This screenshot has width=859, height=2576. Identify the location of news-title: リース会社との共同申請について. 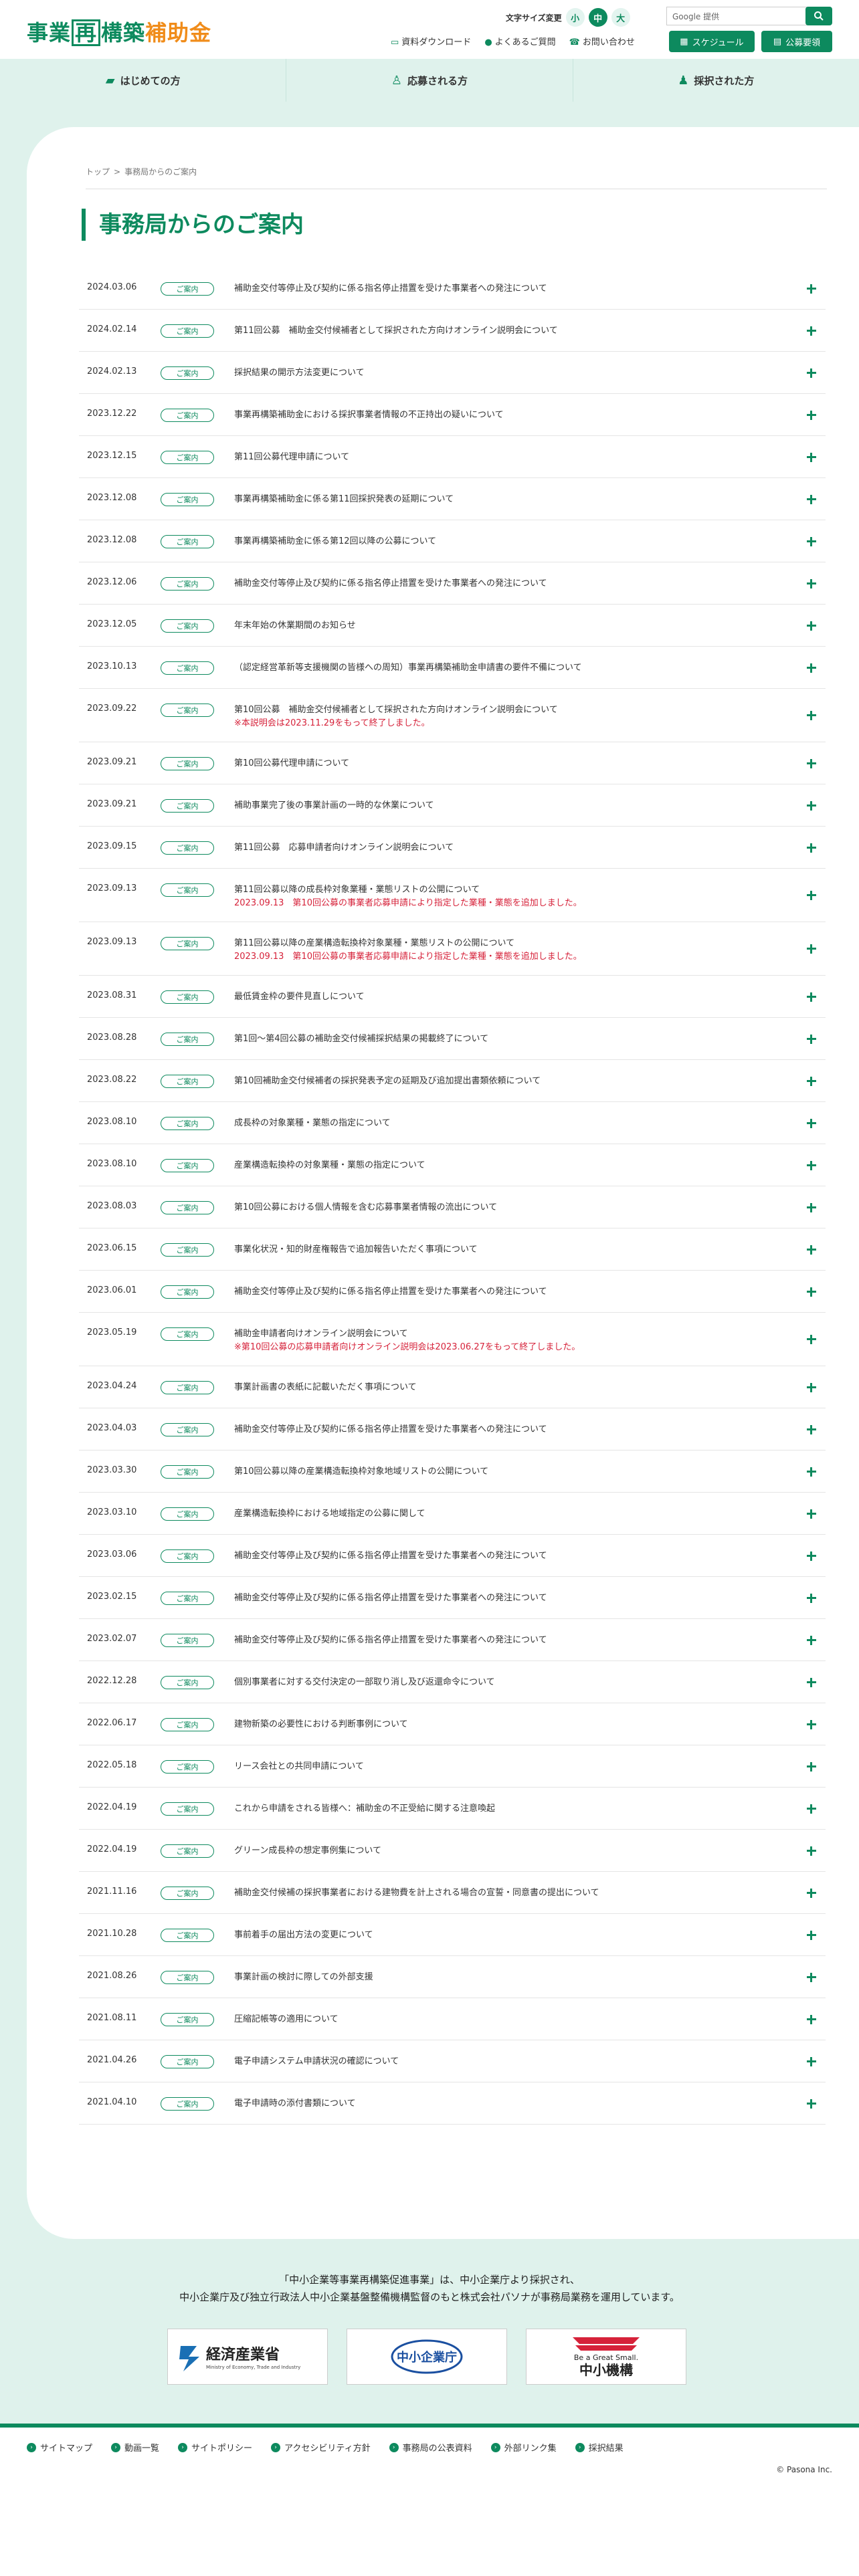
(526, 1767).